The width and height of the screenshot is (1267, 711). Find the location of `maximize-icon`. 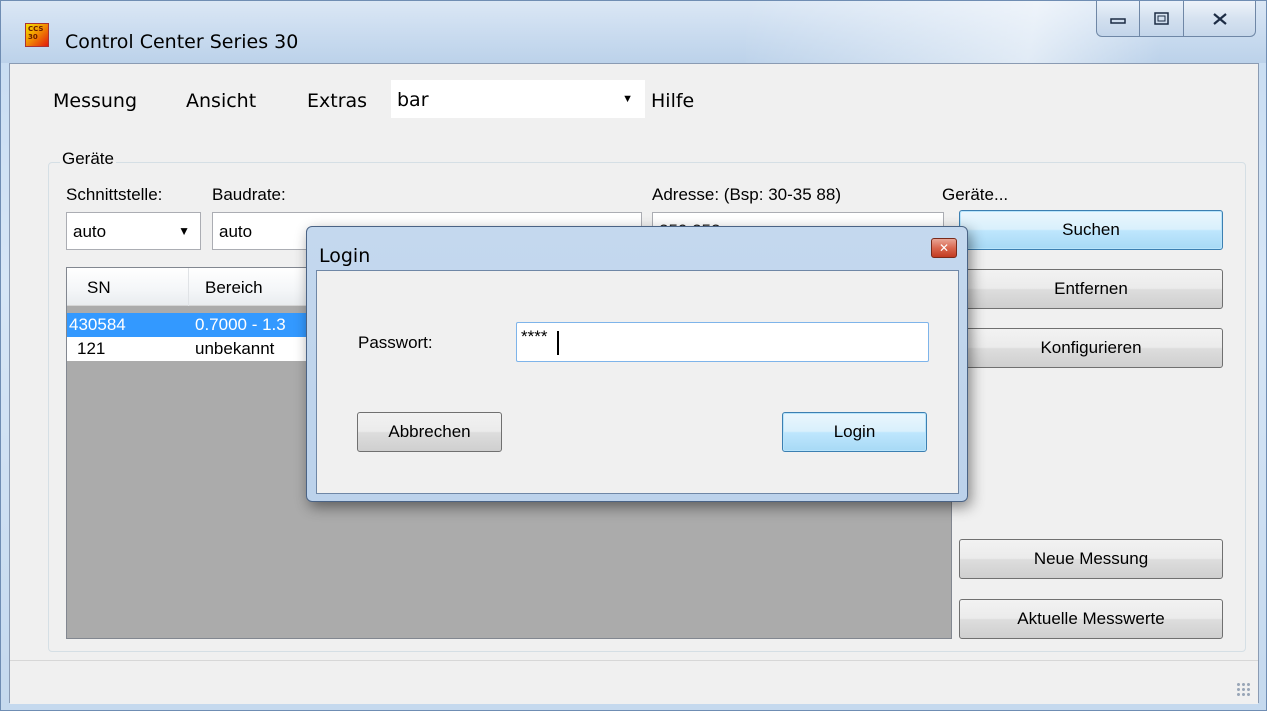

maximize-icon is located at coordinates (1161, 18).